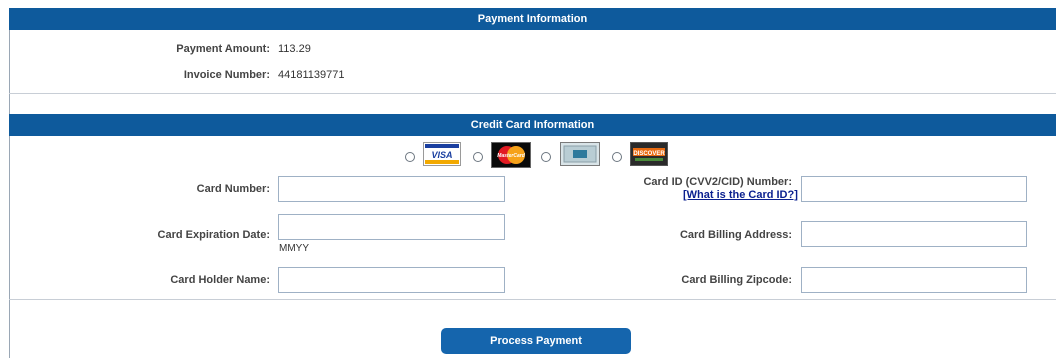  What do you see at coordinates (536, 341) in the screenshot?
I see `process-payment-button: Process Payment` at bounding box center [536, 341].